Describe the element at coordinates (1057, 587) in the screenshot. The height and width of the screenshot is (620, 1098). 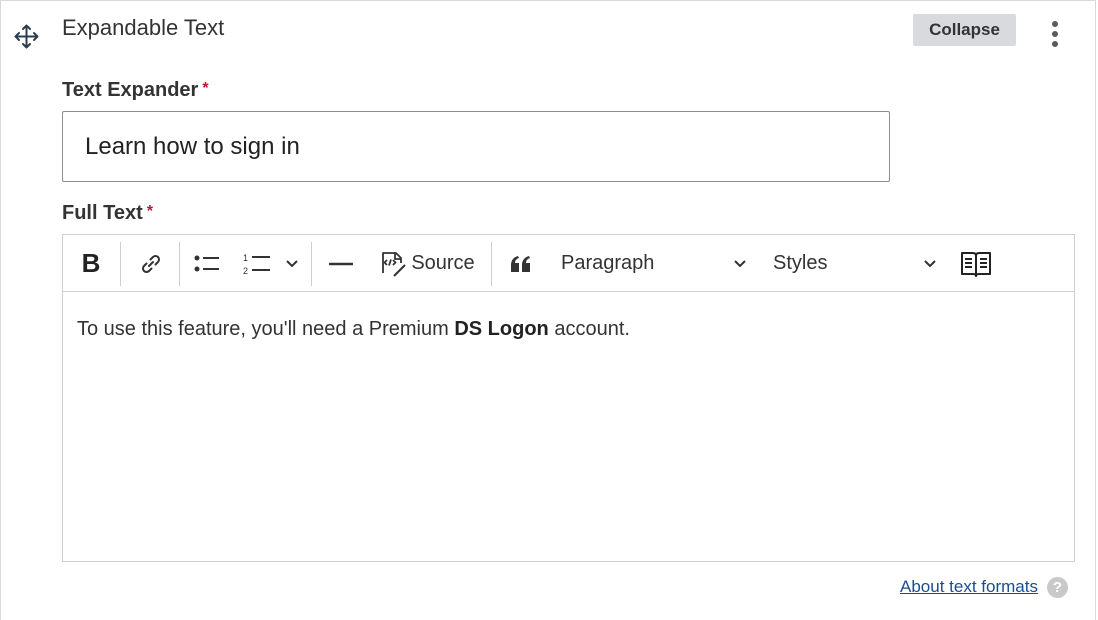
I see `help-icon: ?` at that location.